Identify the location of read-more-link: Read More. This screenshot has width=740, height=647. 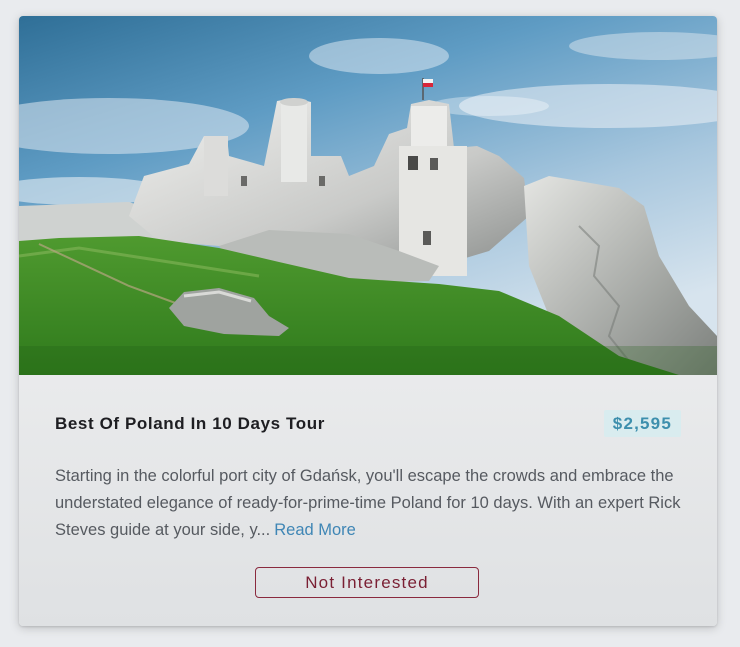
(315, 530).